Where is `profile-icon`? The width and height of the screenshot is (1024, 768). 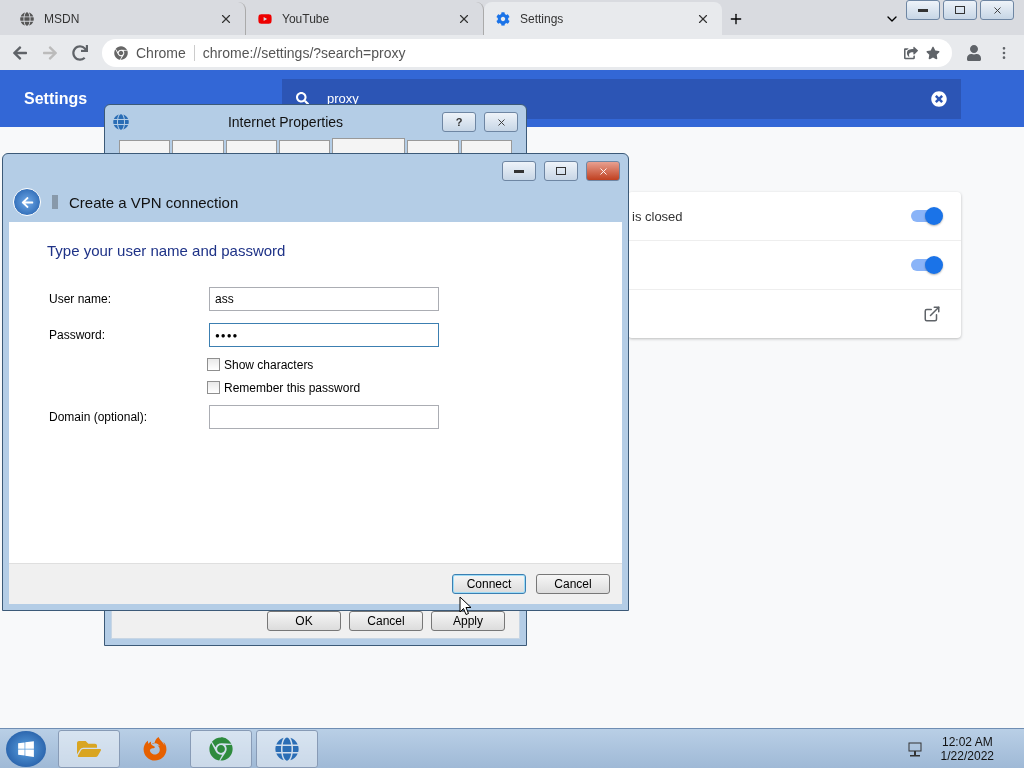
profile-icon is located at coordinates (974, 52).